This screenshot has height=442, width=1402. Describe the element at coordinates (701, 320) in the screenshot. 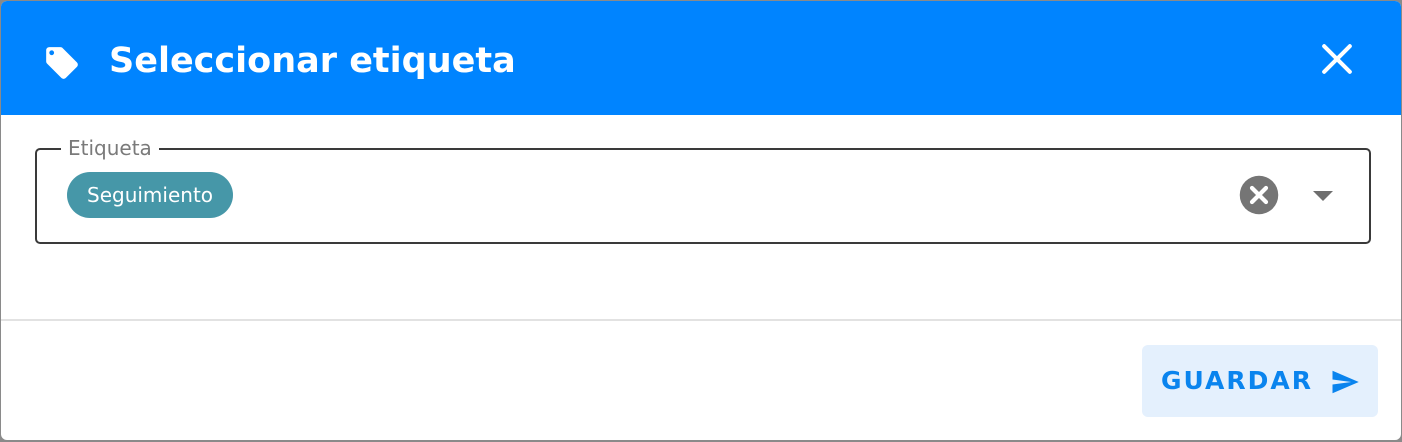

I see `footer-divider` at that location.